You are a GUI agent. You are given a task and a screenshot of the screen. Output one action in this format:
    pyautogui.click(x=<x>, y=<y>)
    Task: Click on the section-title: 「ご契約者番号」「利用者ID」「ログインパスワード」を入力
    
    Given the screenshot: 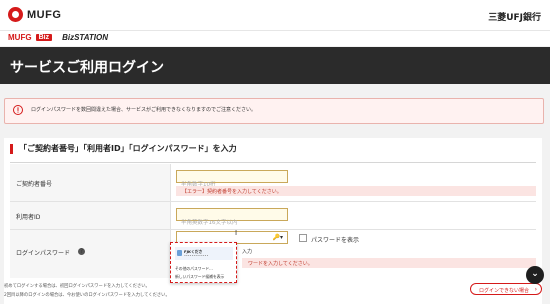 What is the action you would take?
    pyautogui.click(x=123, y=149)
    